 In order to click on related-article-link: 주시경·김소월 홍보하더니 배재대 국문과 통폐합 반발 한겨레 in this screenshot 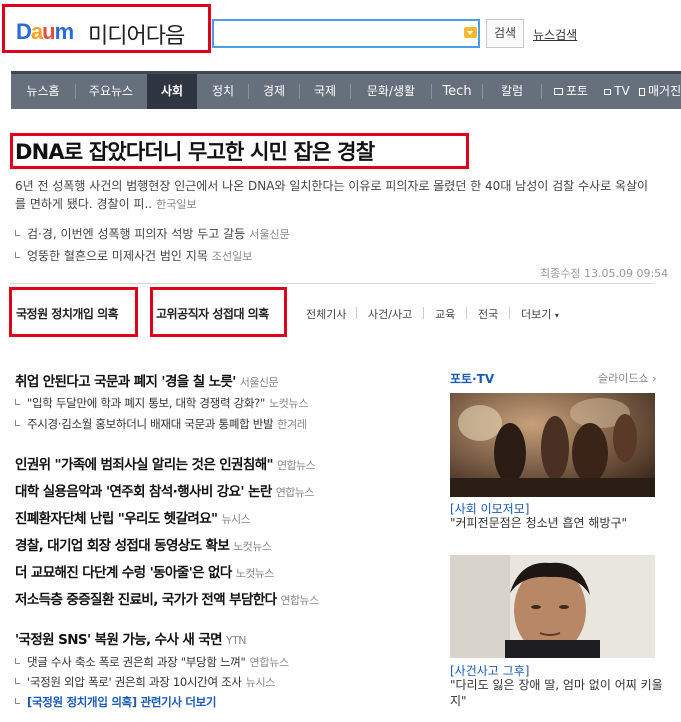, I will do `click(161, 424)`.